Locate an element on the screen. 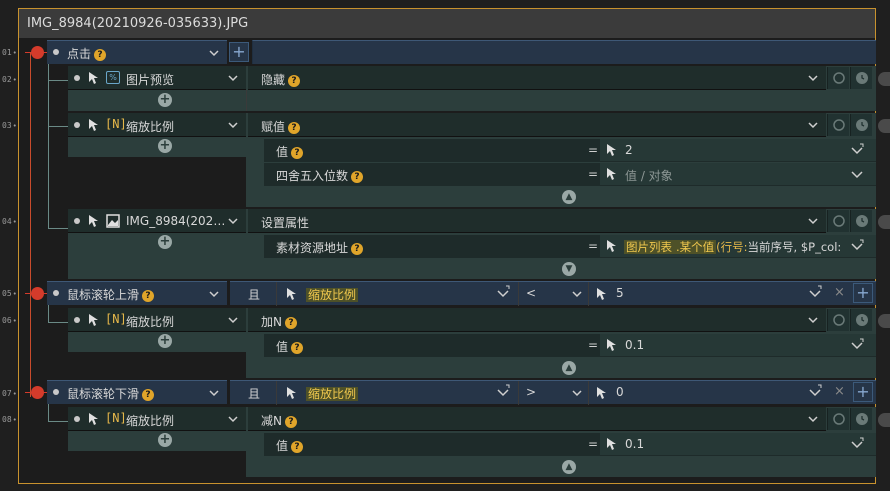 The image size is (890, 491). operator-select: < is located at coordinates (531, 293).